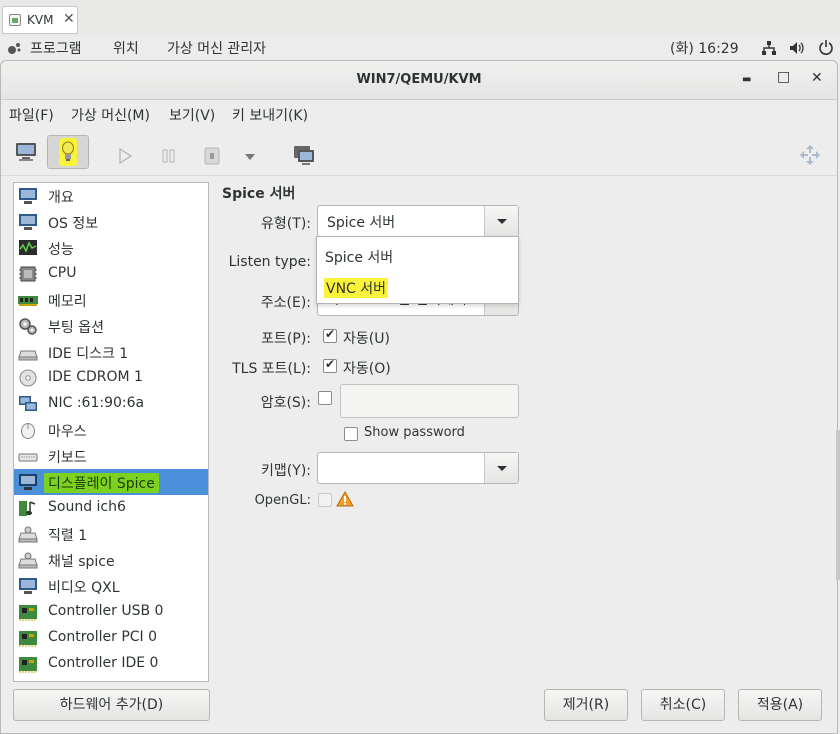 Image resolution: width=840 pixels, height=734 pixels. Describe the element at coordinates (769, 48) in the screenshot. I see `network-icon` at that location.